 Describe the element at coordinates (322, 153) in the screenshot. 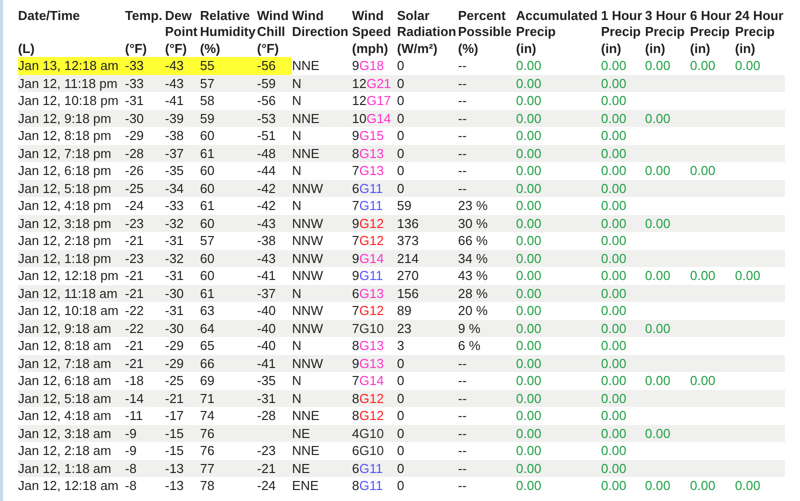

I see `wind-direction-cell: NNE` at that location.